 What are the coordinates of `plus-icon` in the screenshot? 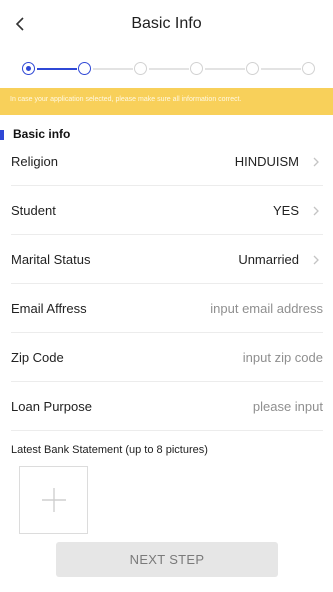 It's located at (53, 500).